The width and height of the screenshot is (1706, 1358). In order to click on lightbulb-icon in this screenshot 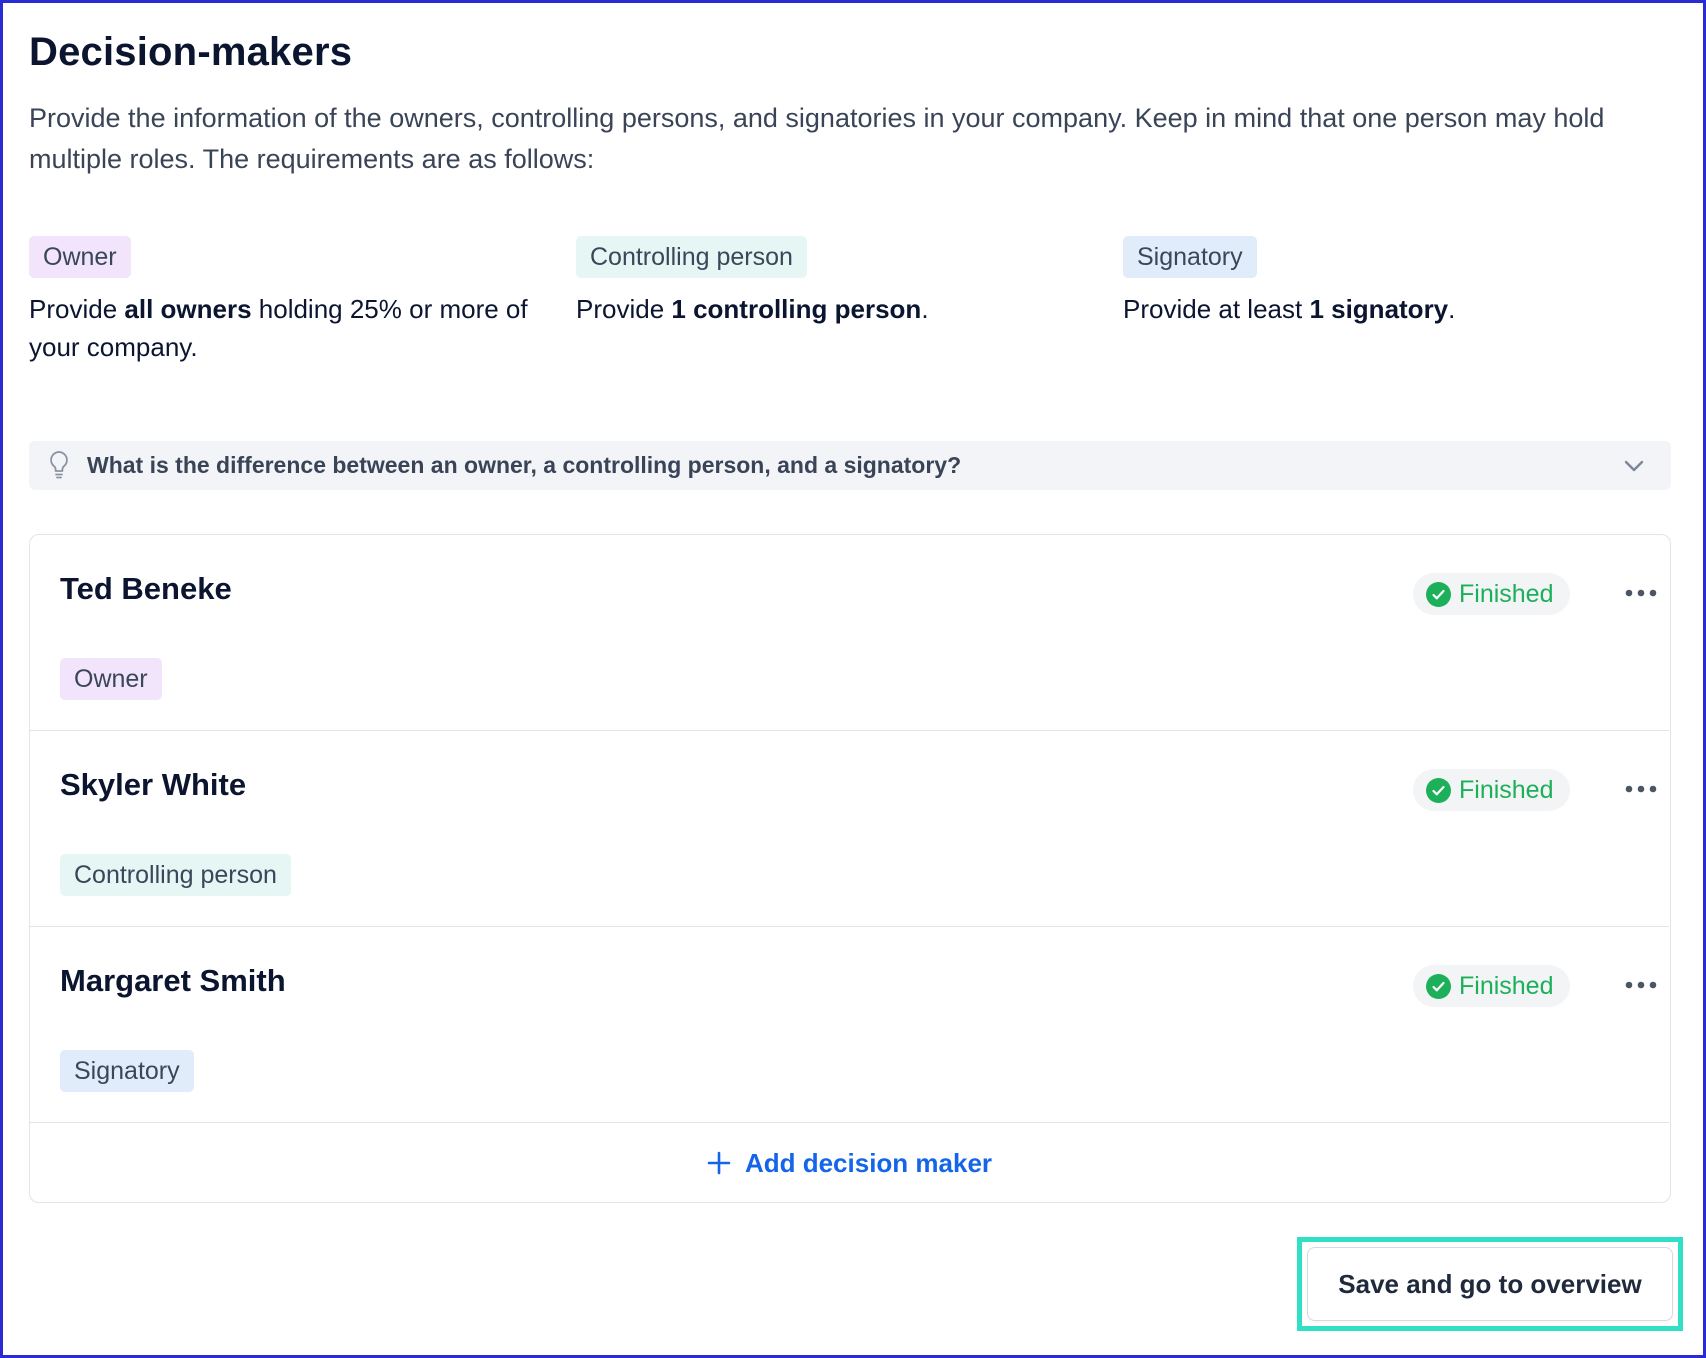, I will do `click(59, 465)`.